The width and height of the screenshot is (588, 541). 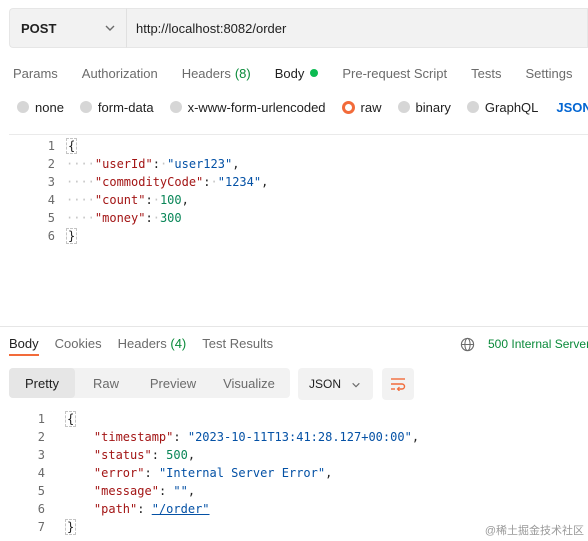 I want to click on pane-divider, so click(x=294, y=326).